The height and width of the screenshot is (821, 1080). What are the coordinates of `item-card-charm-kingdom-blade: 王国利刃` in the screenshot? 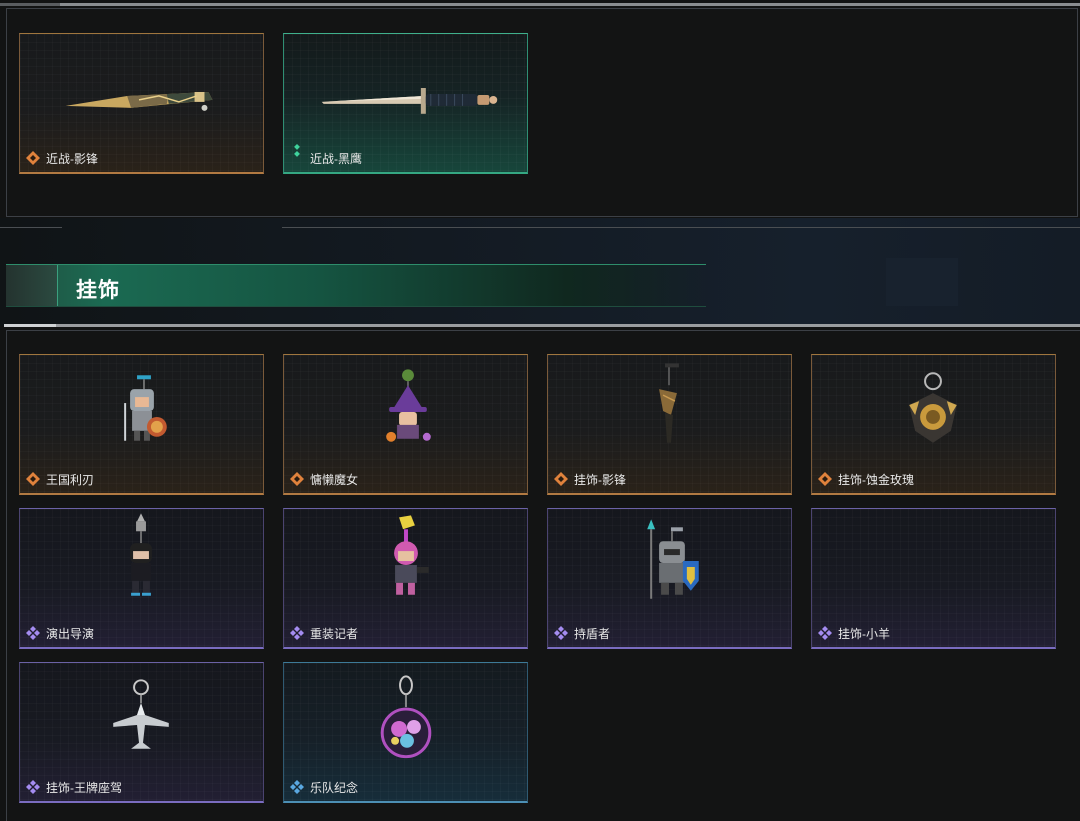 It's located at (141, 424).